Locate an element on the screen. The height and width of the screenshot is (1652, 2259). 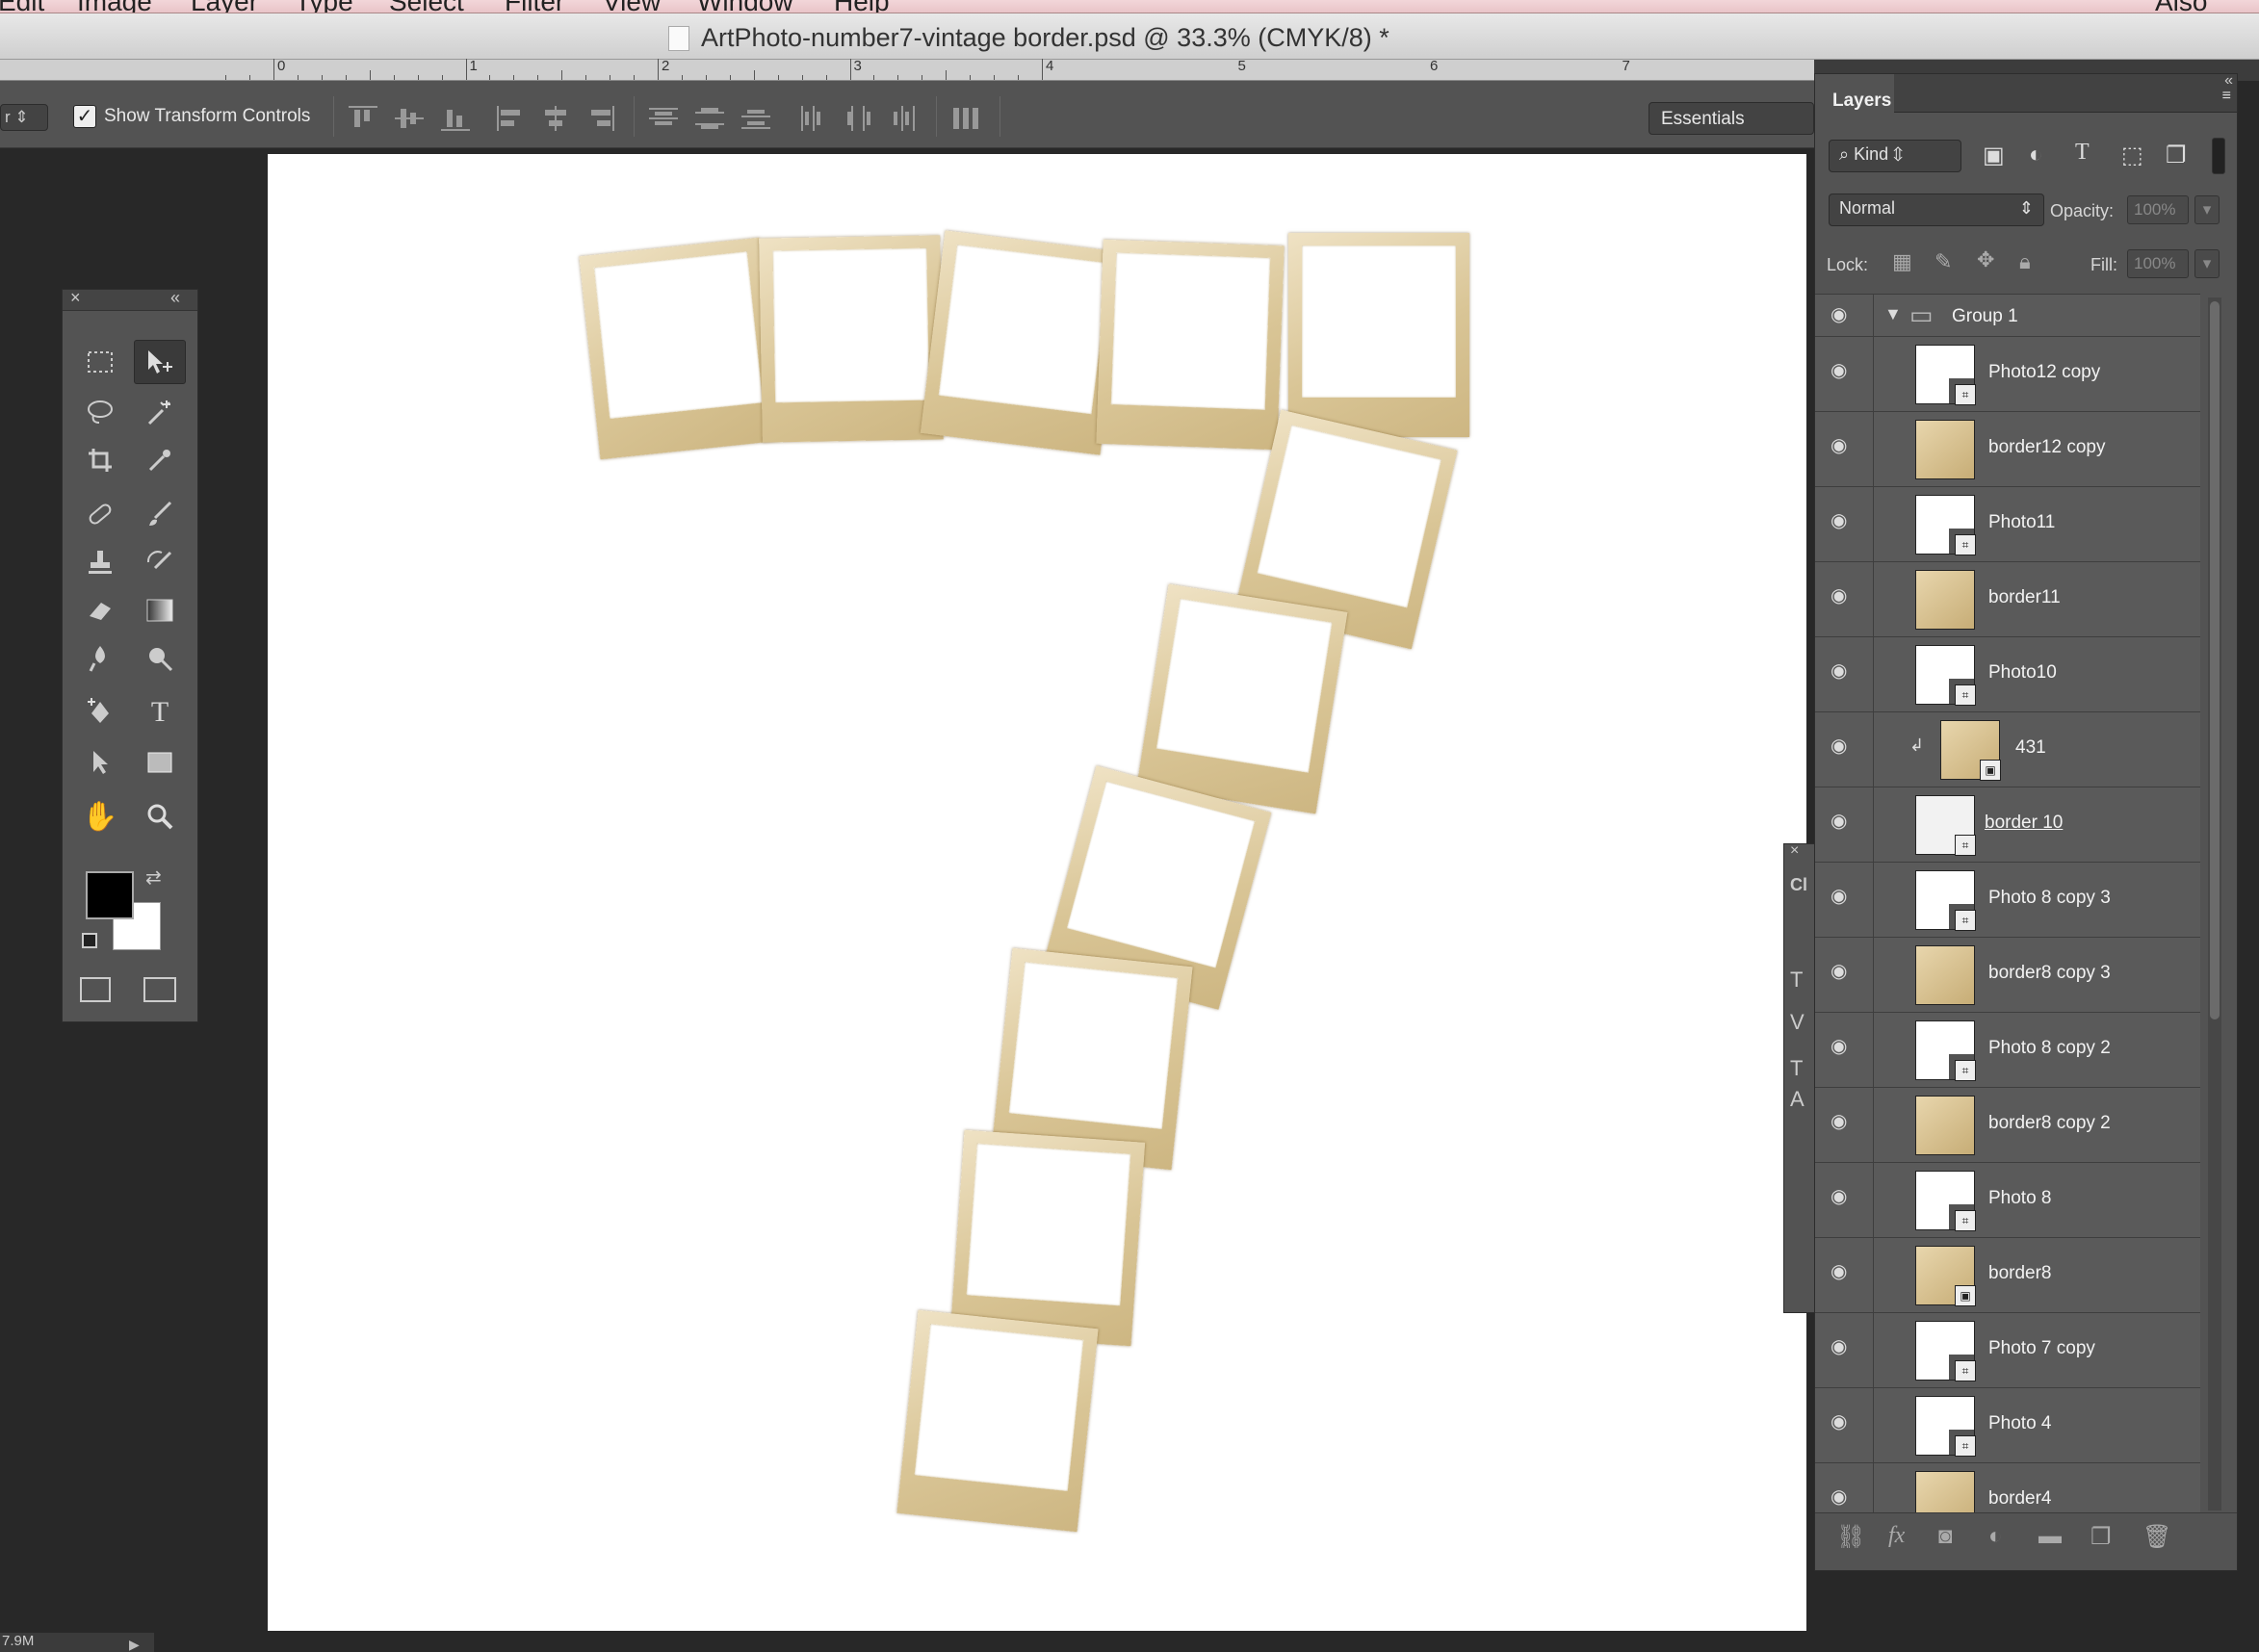
layers-scroll-thumb is located at coordinates (2215, 660).